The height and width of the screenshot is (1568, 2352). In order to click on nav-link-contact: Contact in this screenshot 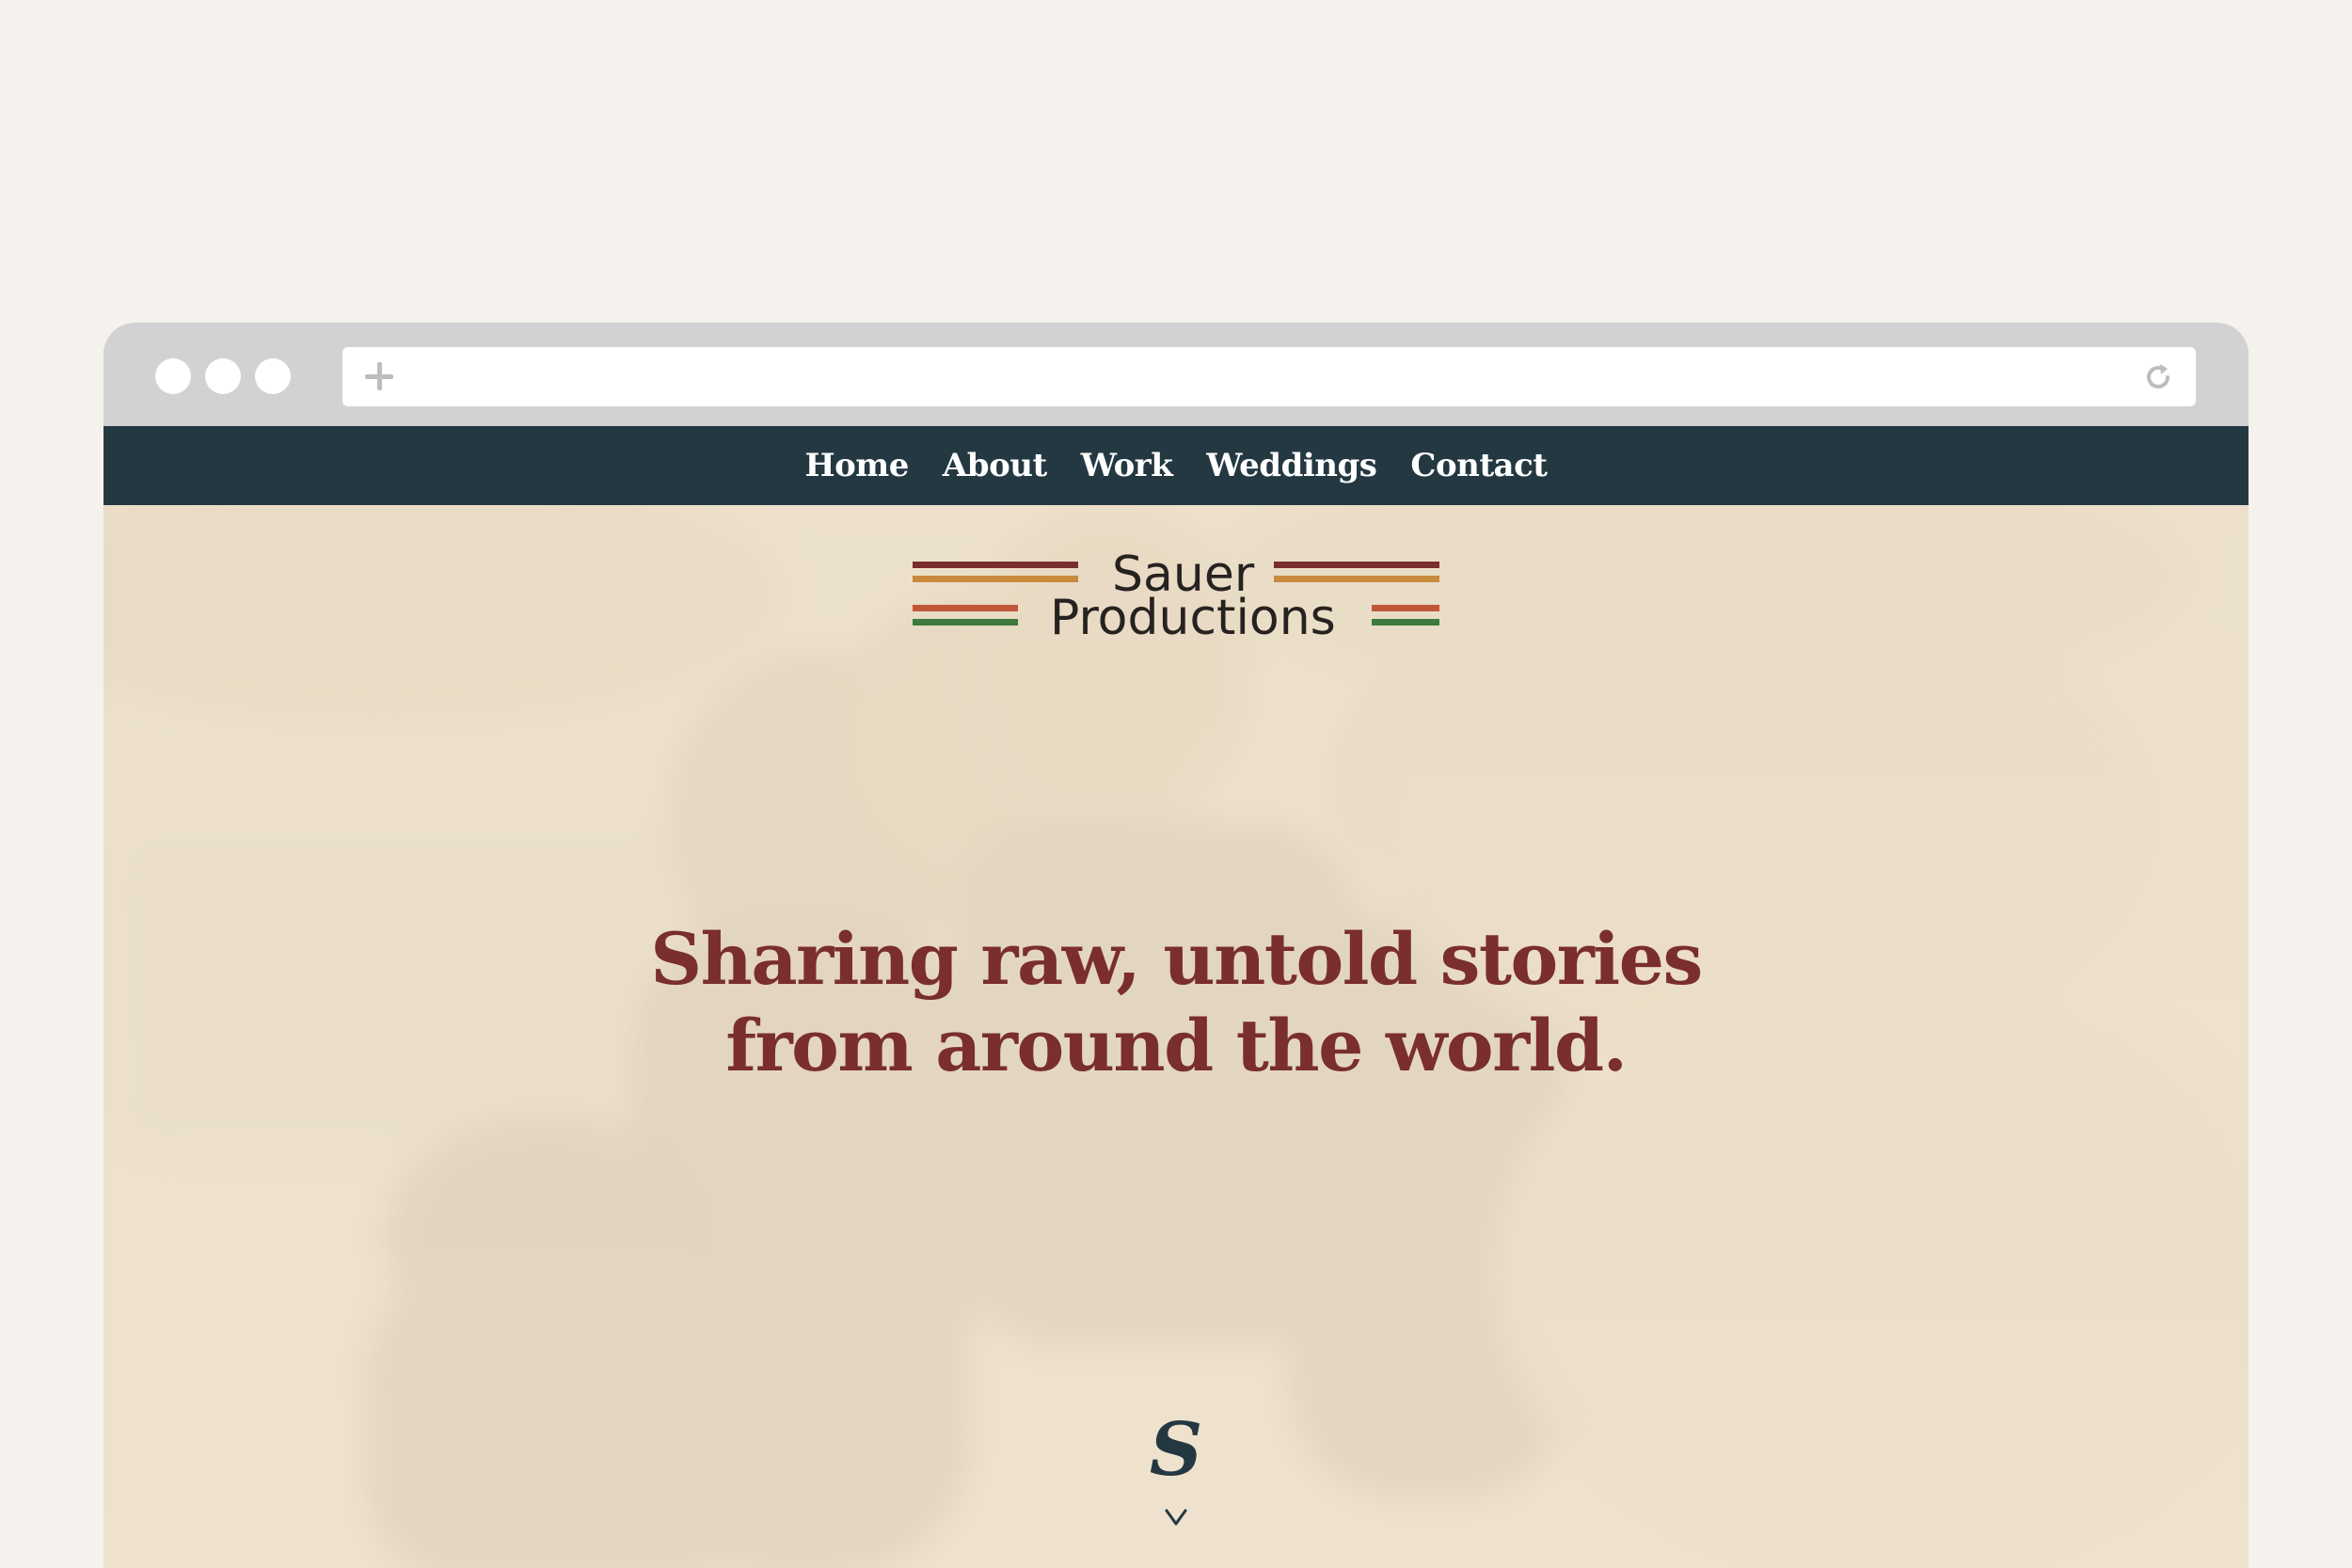, I will do `click(1479, 466)`.